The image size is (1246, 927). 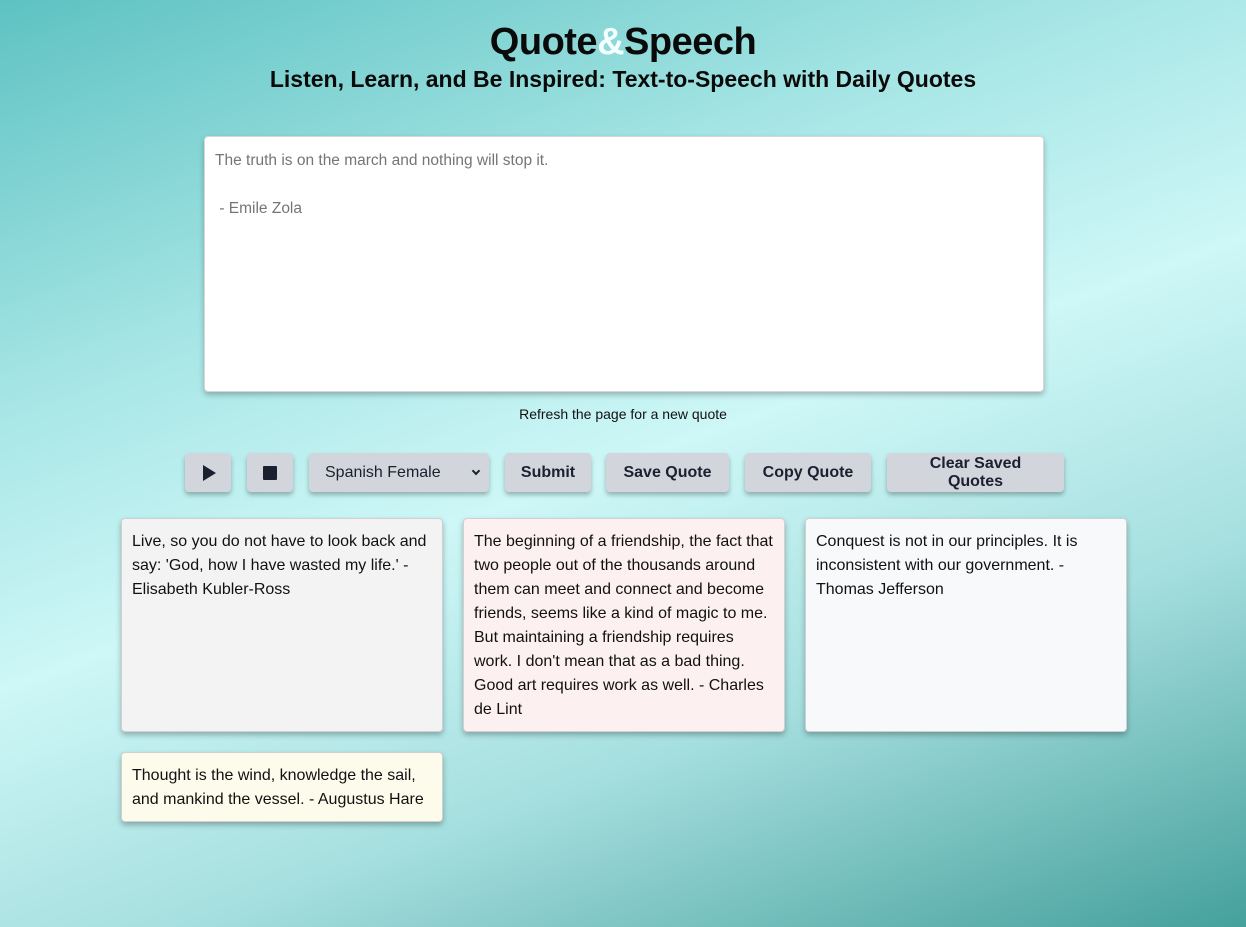 What do you see at coordinates (667, 472) in the screenshot?
I see `save-quote-button: Save Quote` at bounding box center [667, 472].